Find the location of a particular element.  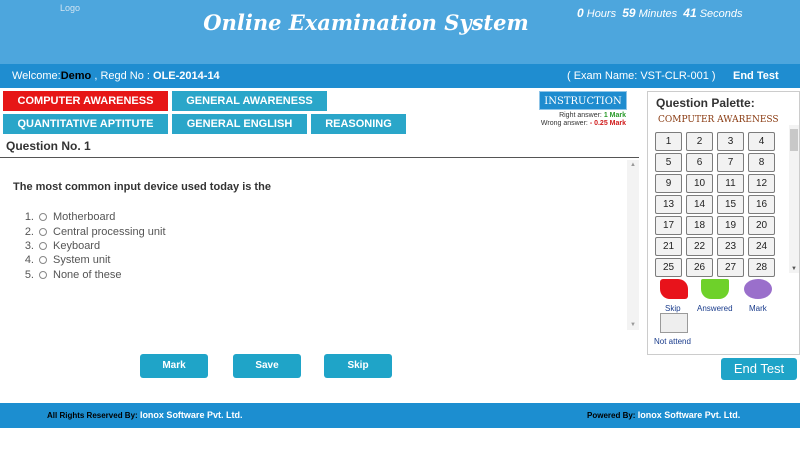

palette-section-label: COMPUTER AWARENESS is located at coordinates (718, 120).